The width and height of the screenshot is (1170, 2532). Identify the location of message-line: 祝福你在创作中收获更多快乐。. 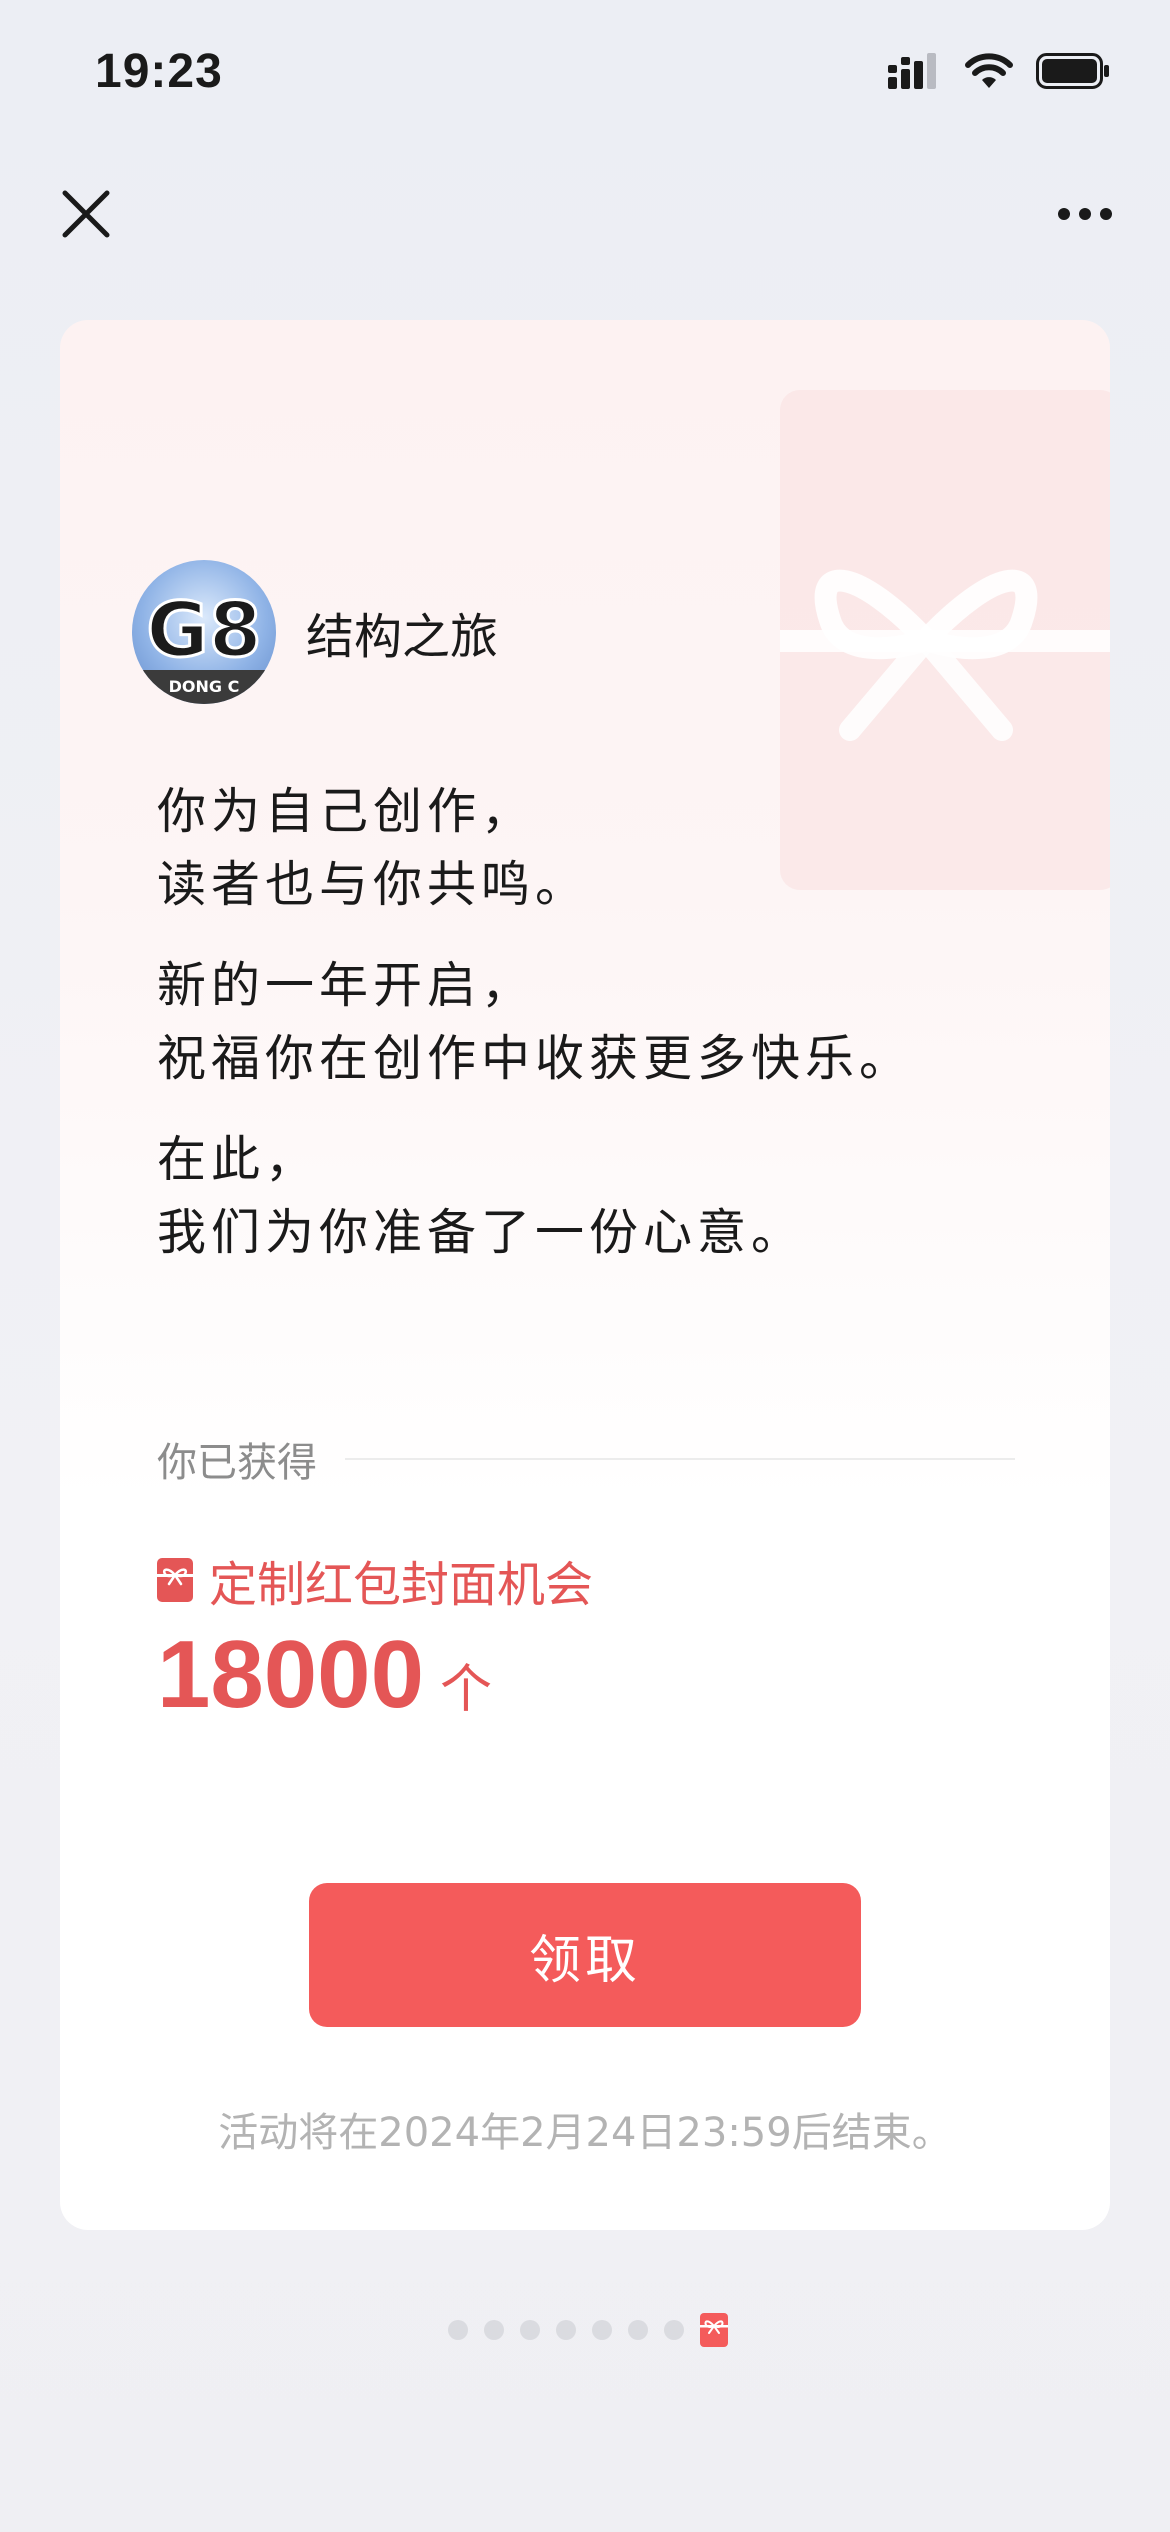
(535, 1058).